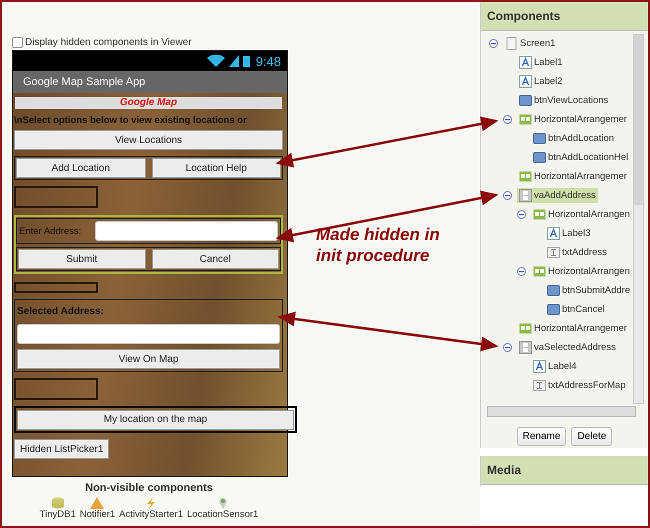 This screenshot has height=528, width=650. What do you see at coordinates (61, 311) in the screenshot?
I see `selected-address-label: Selected Address:` at bounding box center [61, 311].